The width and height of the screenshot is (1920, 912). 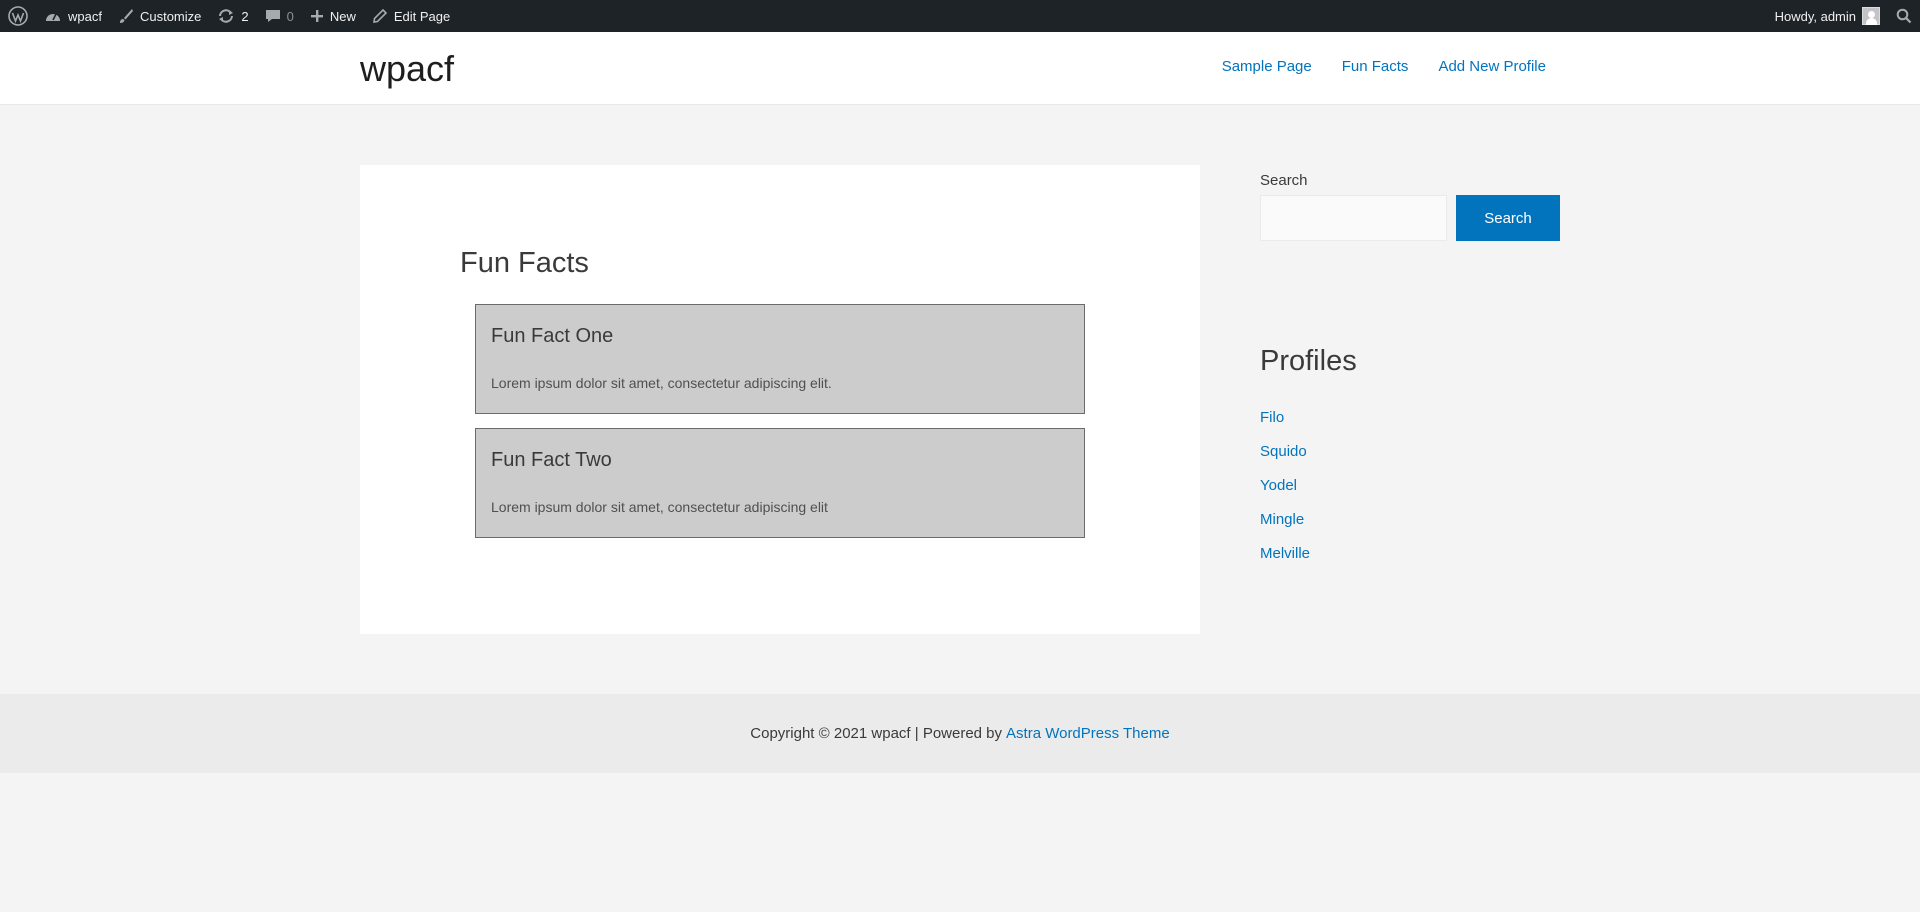 I want to click on search-label: Search, so click(x=1284, y=180).